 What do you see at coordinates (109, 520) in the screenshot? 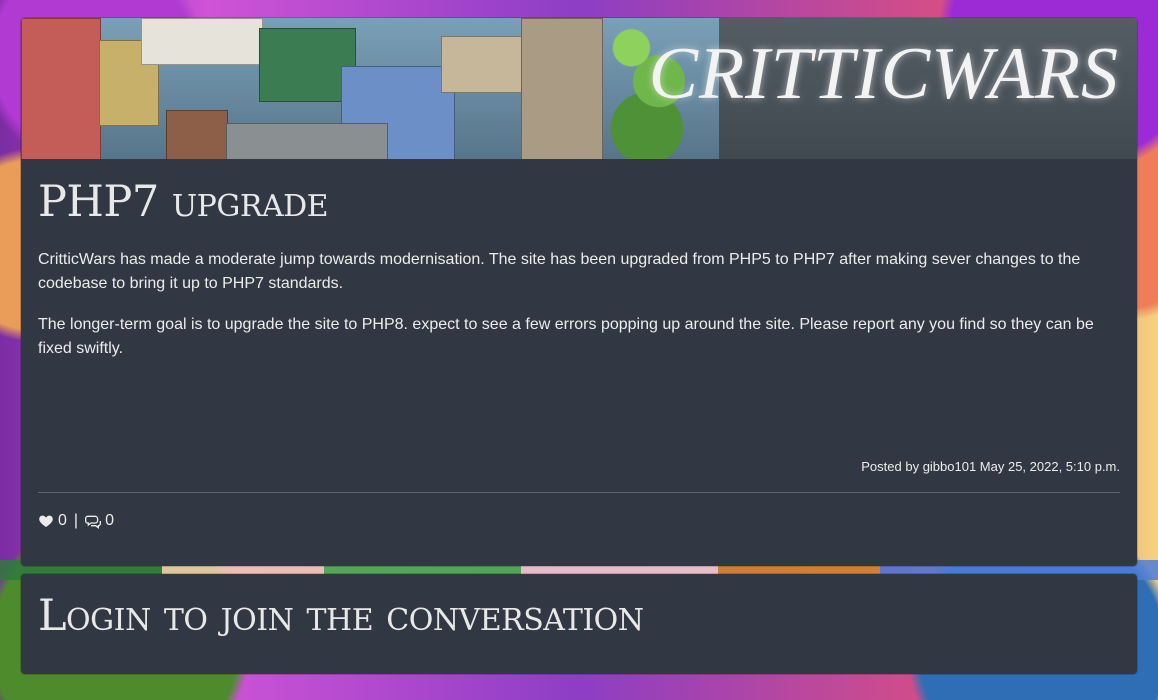
I see `comment-count: 0` at bounding box center [109, 520].